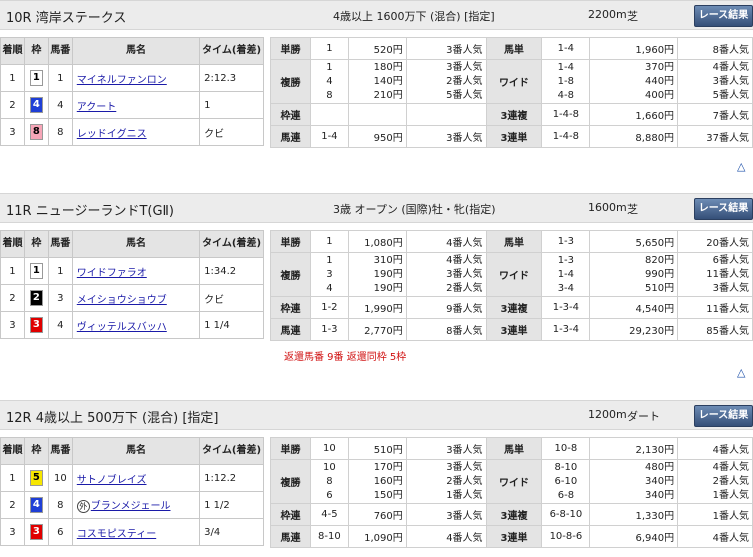  Describe the element at coordinates (511, 536) in the screenshot. I see `payout-row: 馬連 8-10 1,090円 4番人気 3連単 10-8-6 6,940円 4番人気` at that location.